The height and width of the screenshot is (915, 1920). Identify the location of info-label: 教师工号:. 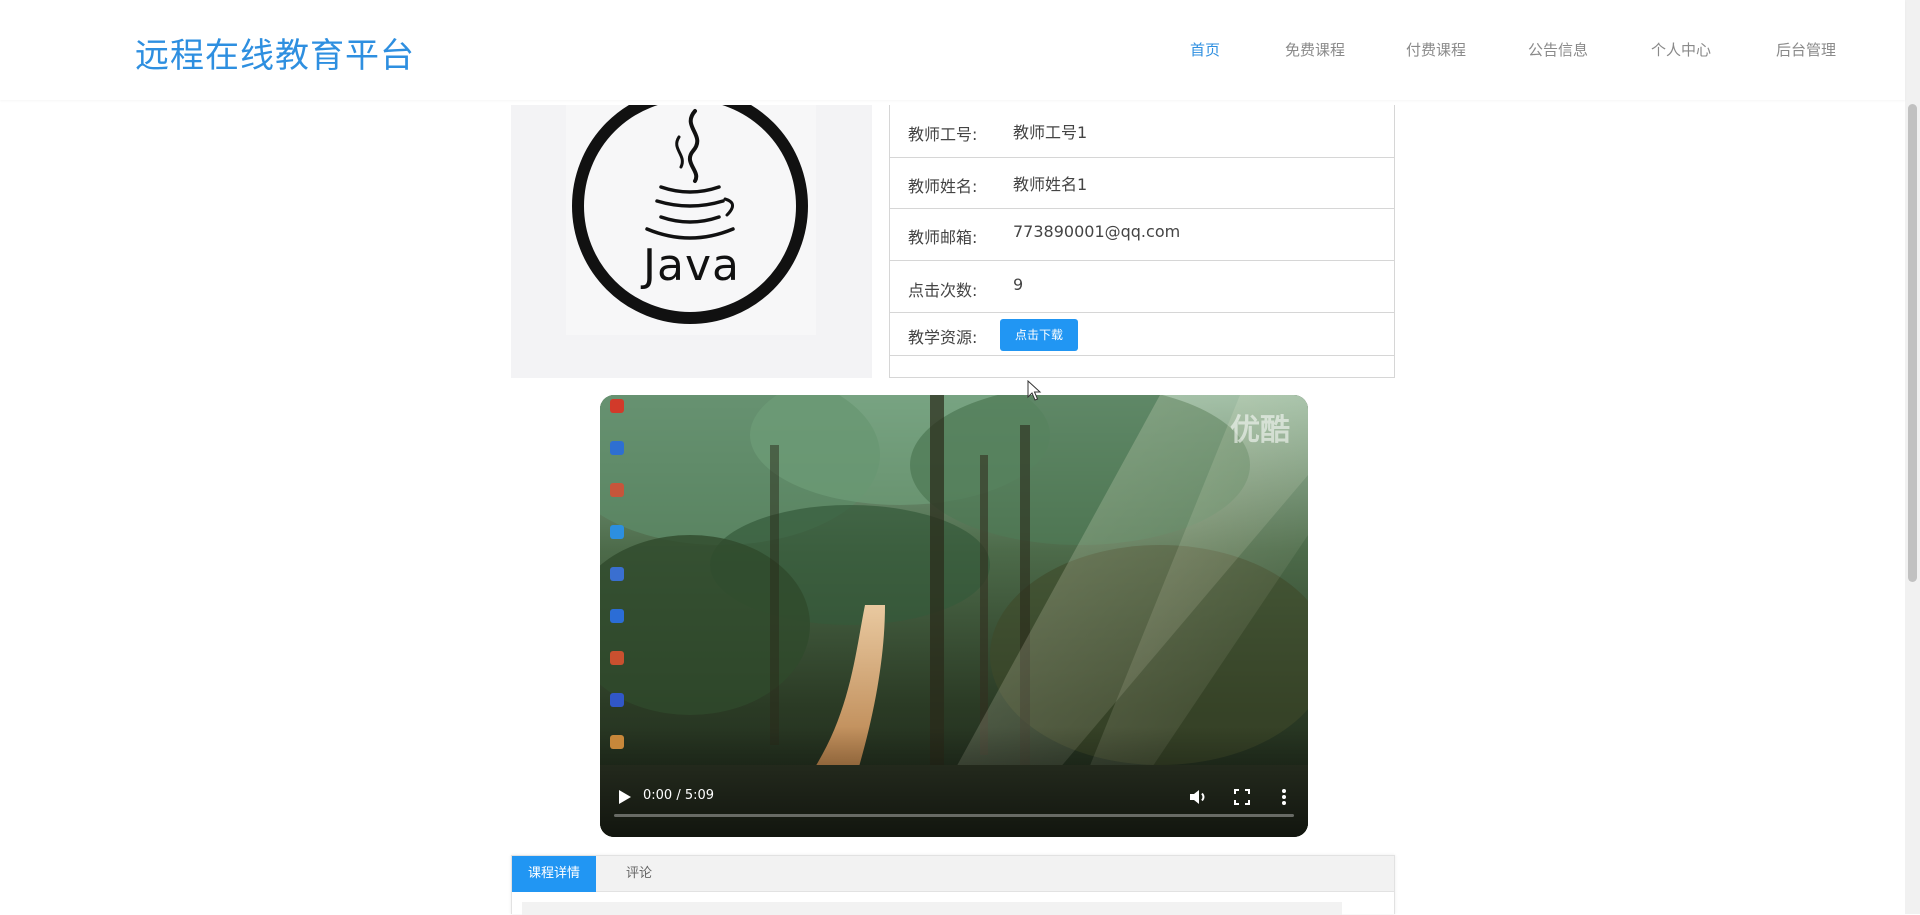
(943, 134).